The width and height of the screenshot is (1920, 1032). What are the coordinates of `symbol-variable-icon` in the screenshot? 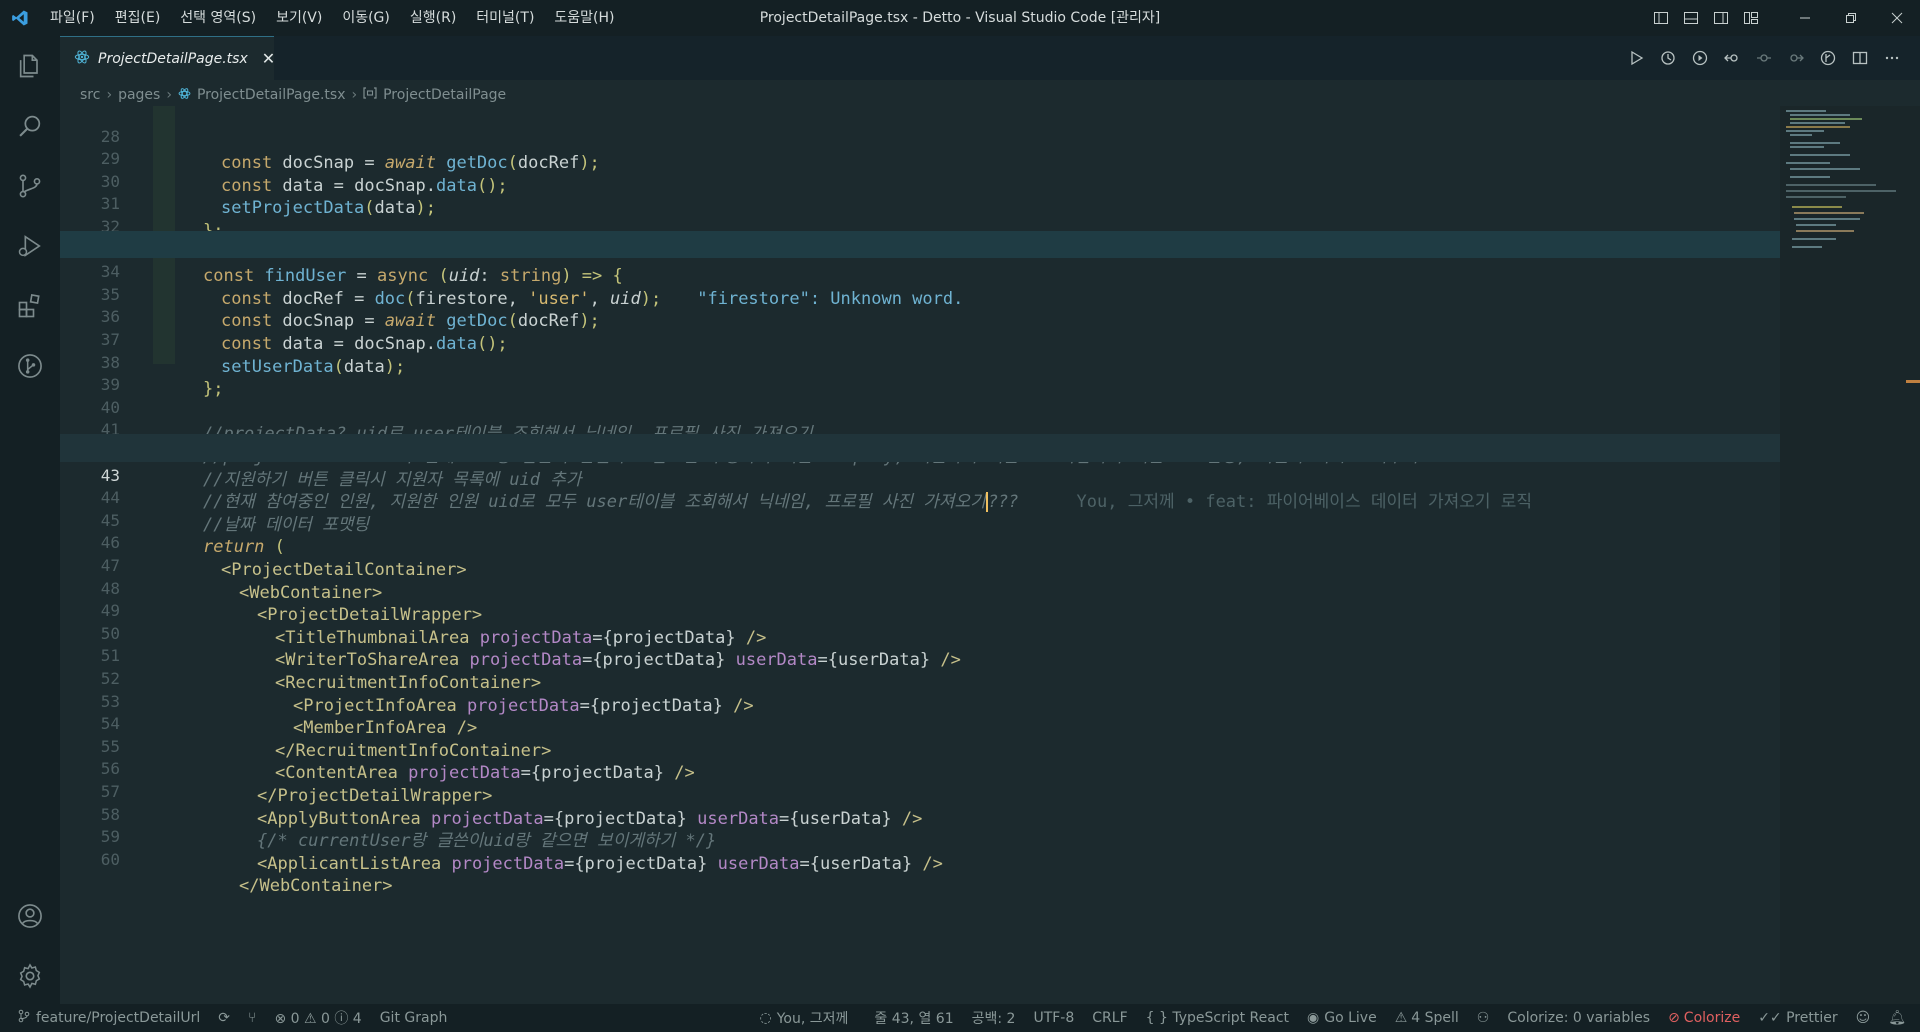 It's located at (370, 95).